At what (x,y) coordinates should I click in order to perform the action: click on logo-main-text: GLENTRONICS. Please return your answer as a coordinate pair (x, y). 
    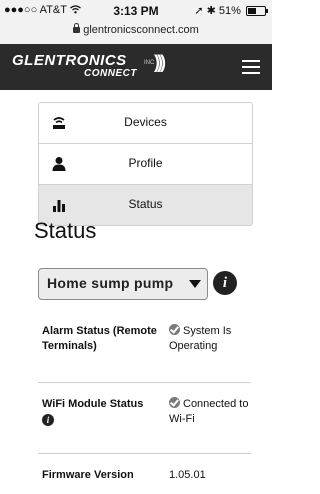
    Looking at the image, I should click on (69, 60).